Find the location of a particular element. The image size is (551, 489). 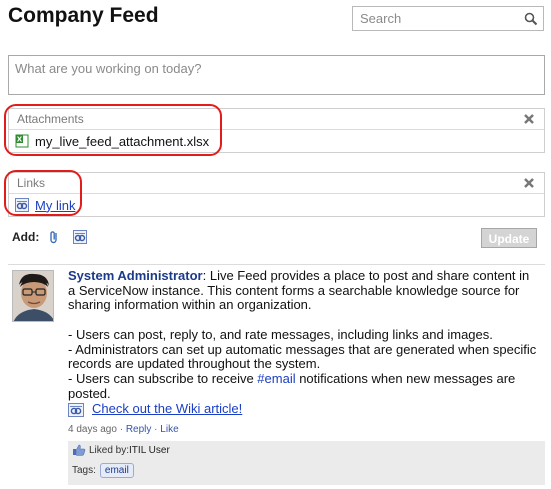

liked-by-user: ITIL User is located at coordinates (149, 450).